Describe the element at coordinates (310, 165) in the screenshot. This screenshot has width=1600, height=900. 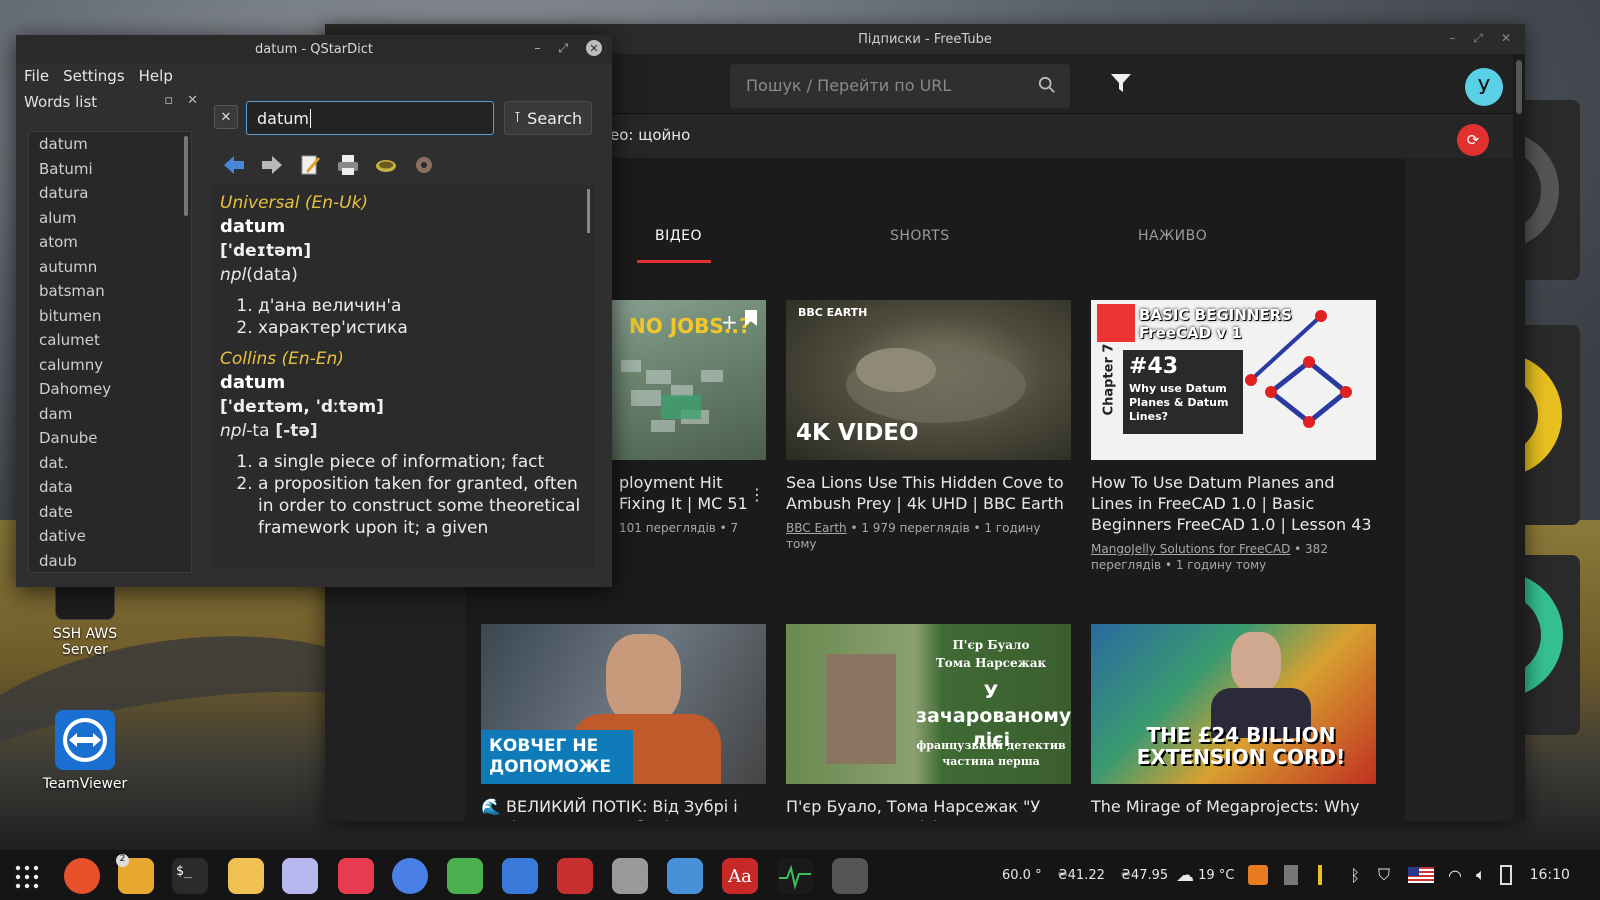
I see `edit-icon` at that location.